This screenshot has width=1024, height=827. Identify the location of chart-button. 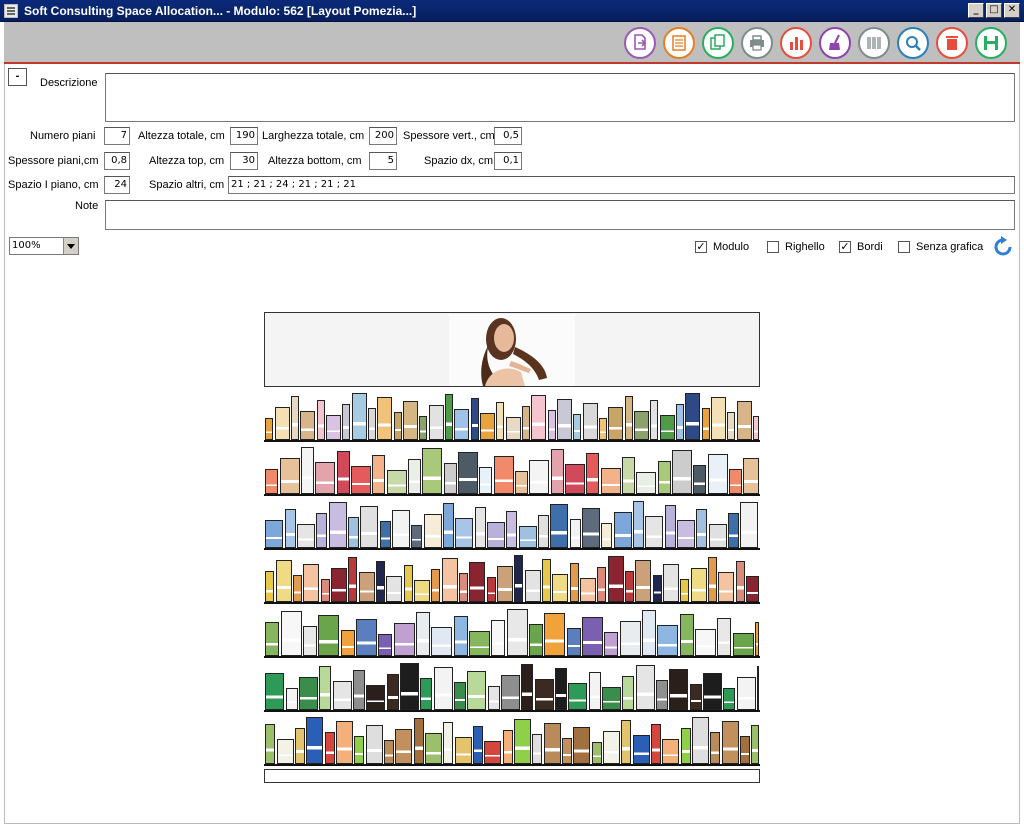
(796, 43).